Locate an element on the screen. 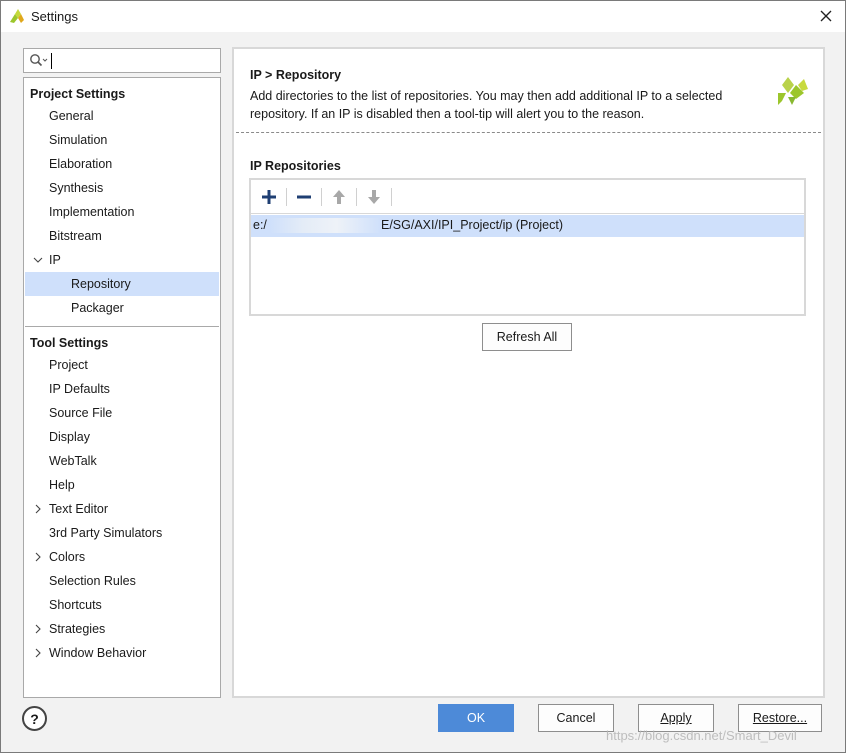 Image resolution: width=846 pixels, height=753 pixels. settings-search is located at coordinates (122, 60).